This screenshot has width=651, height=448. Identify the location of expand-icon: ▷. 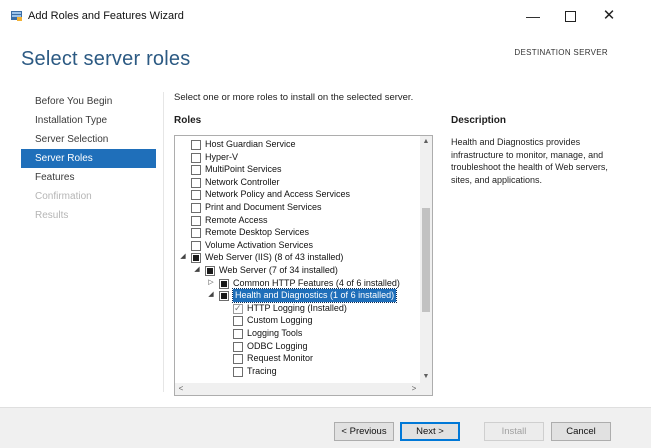
(211, 283).